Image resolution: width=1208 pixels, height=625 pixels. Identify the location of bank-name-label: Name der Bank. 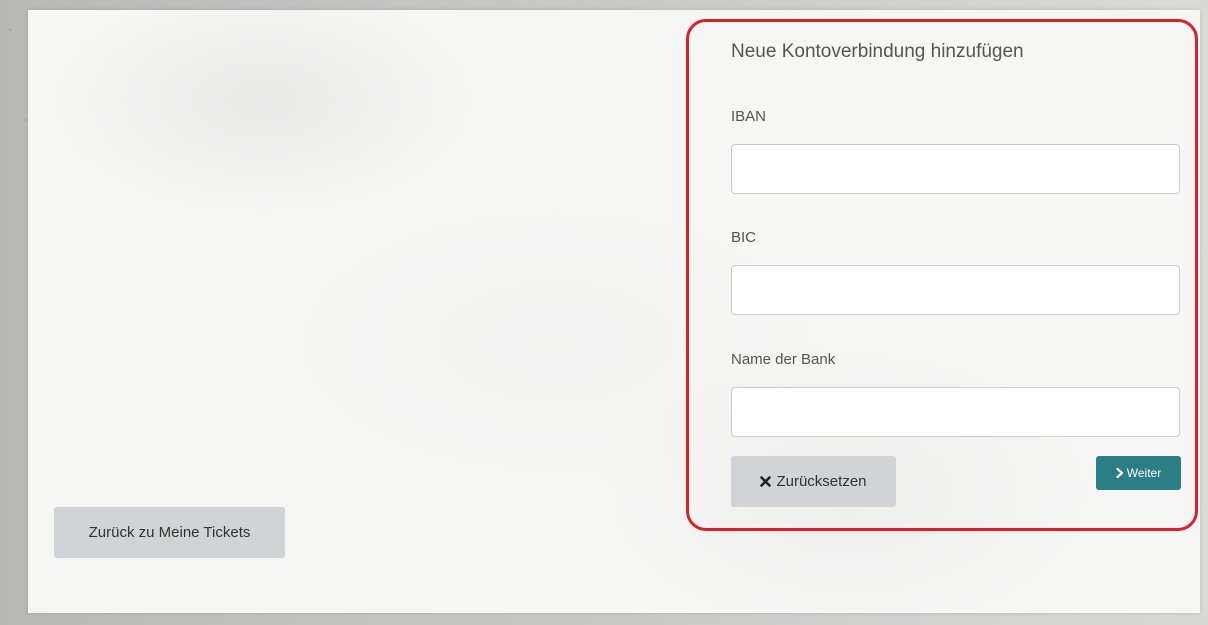
(783, 359).